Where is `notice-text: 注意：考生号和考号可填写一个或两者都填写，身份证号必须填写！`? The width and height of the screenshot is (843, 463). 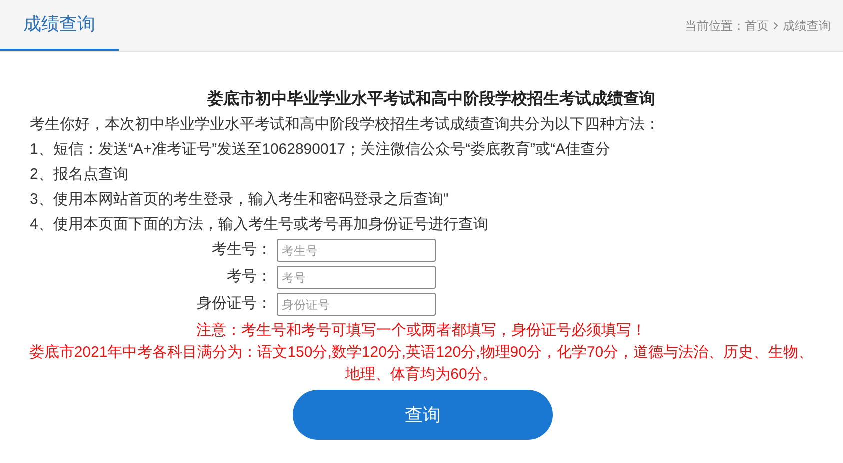
notice-text: 注意：考生号和考号可填写一个或两者都填写，身份证号必须填写！ is located at coordinates (422, 331).